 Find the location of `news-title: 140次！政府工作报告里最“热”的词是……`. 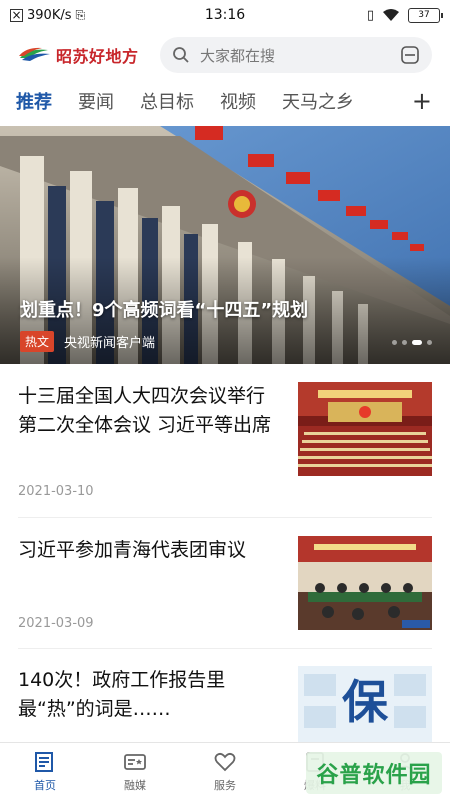

news-title: 140次！政府工作报告里最“热”的词是…… is located at coordinates (149, 695).